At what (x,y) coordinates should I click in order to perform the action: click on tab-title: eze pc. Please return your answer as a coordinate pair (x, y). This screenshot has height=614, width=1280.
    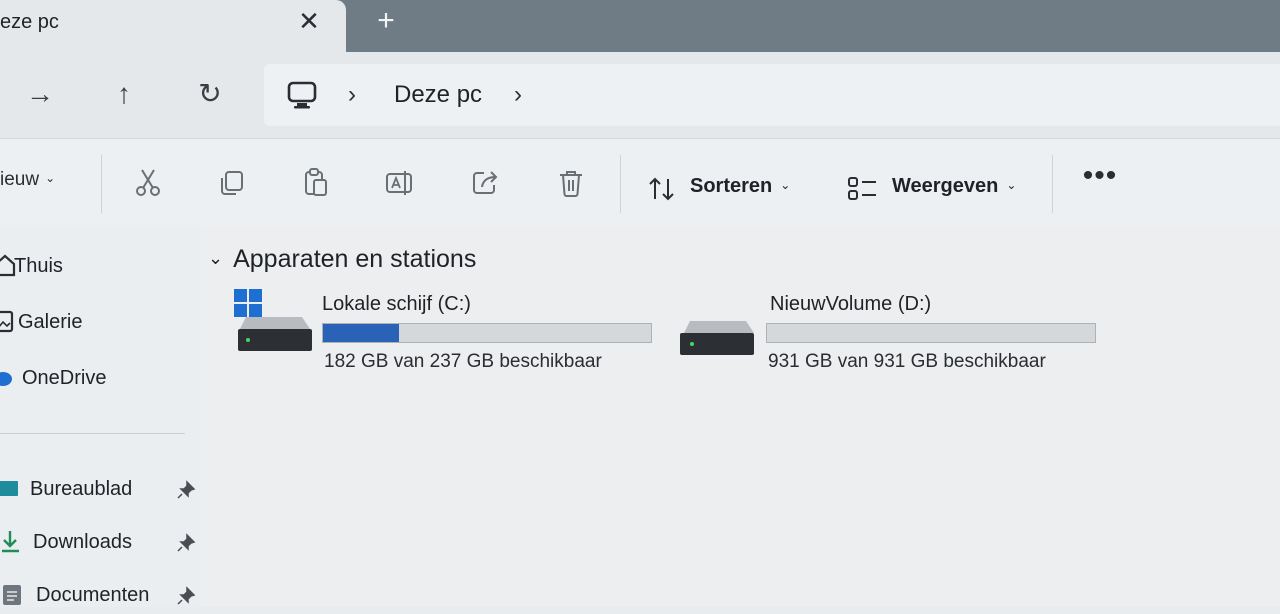
    Looking at the image, I should click on (29, 22).